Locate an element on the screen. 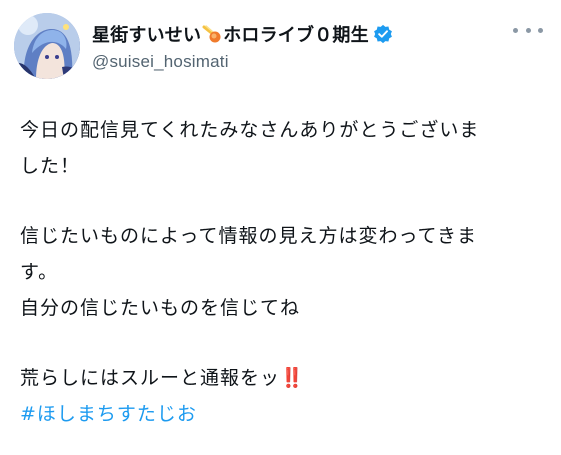  hashtag-link: #ほしまちすたじお is located at coordinates (285, 414).